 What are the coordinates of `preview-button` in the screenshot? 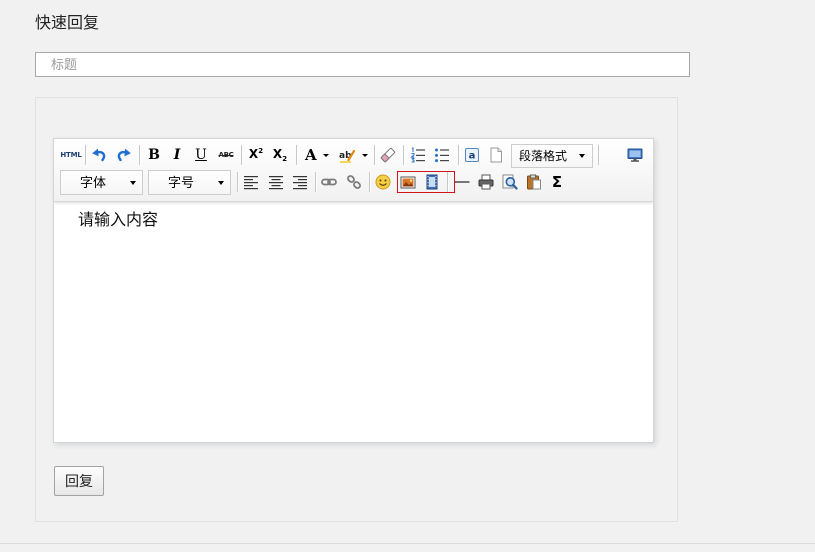 It's located at (510, 182).